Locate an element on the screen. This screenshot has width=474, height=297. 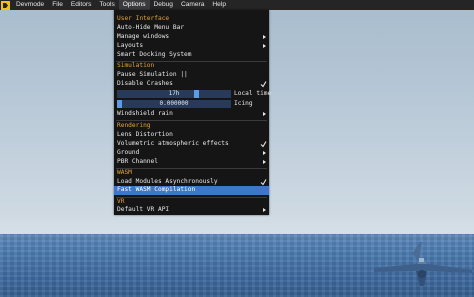
pause-simulation-item: Pause Simulation || is located at coordinates (191, 75).